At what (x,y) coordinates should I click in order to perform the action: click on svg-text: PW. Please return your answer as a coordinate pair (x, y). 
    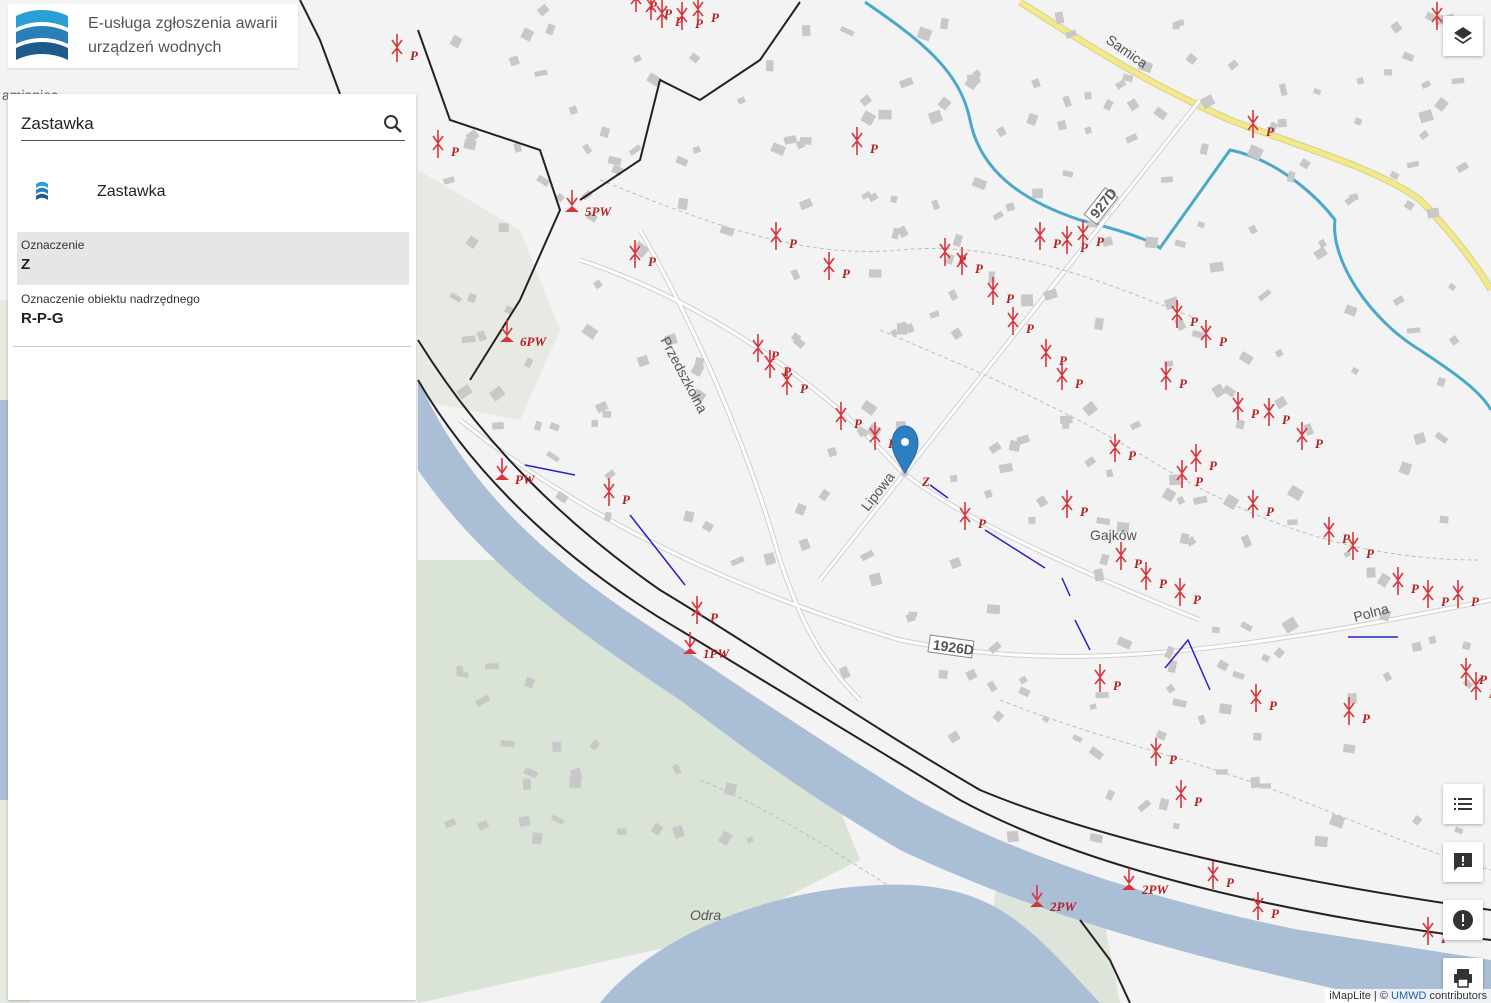
    Looking at the image, I should click on (525, 479).